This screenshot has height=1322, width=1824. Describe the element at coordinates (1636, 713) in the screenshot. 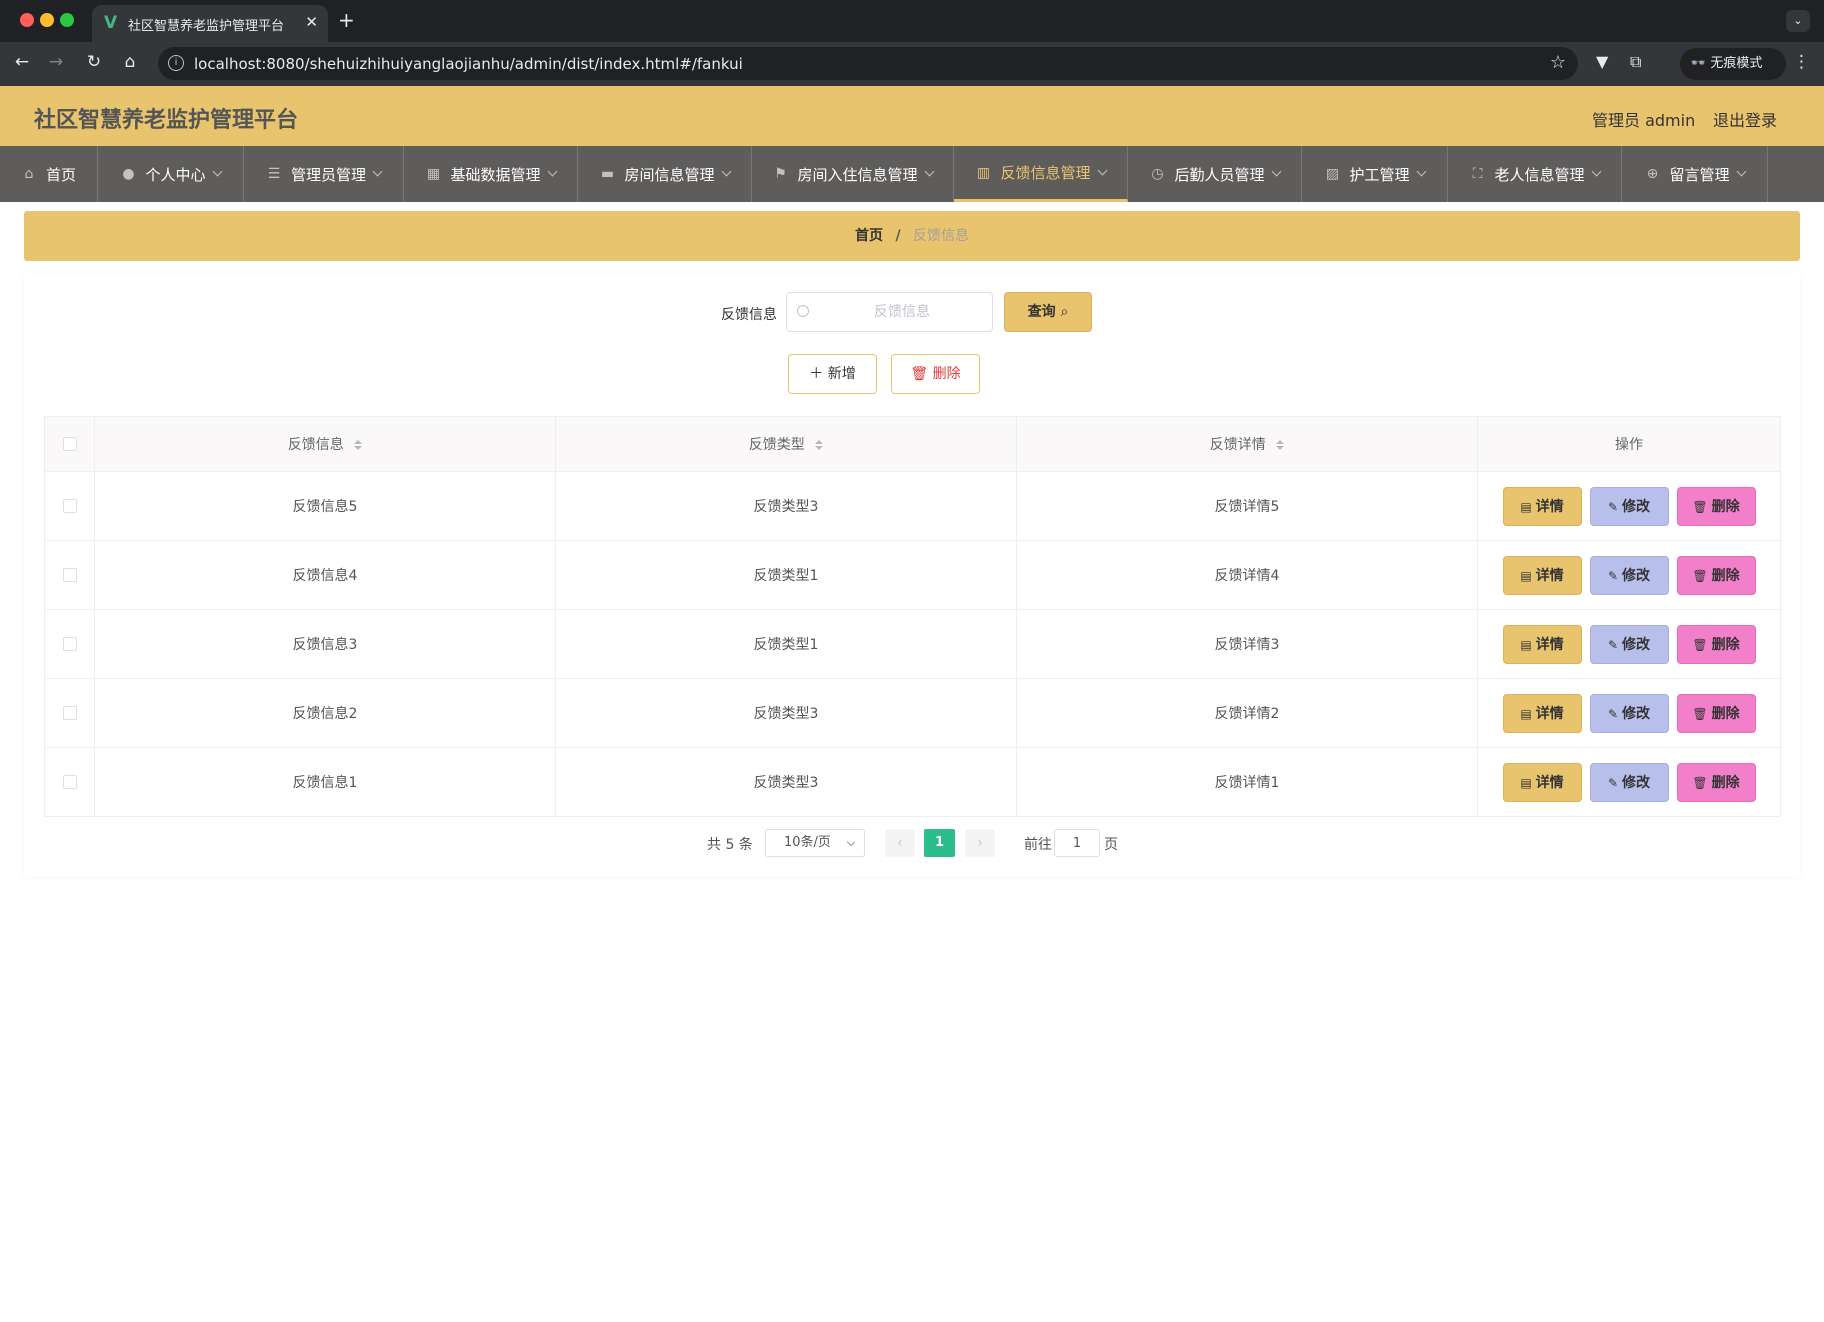

I see `edit-button-label: 修改` at that location.